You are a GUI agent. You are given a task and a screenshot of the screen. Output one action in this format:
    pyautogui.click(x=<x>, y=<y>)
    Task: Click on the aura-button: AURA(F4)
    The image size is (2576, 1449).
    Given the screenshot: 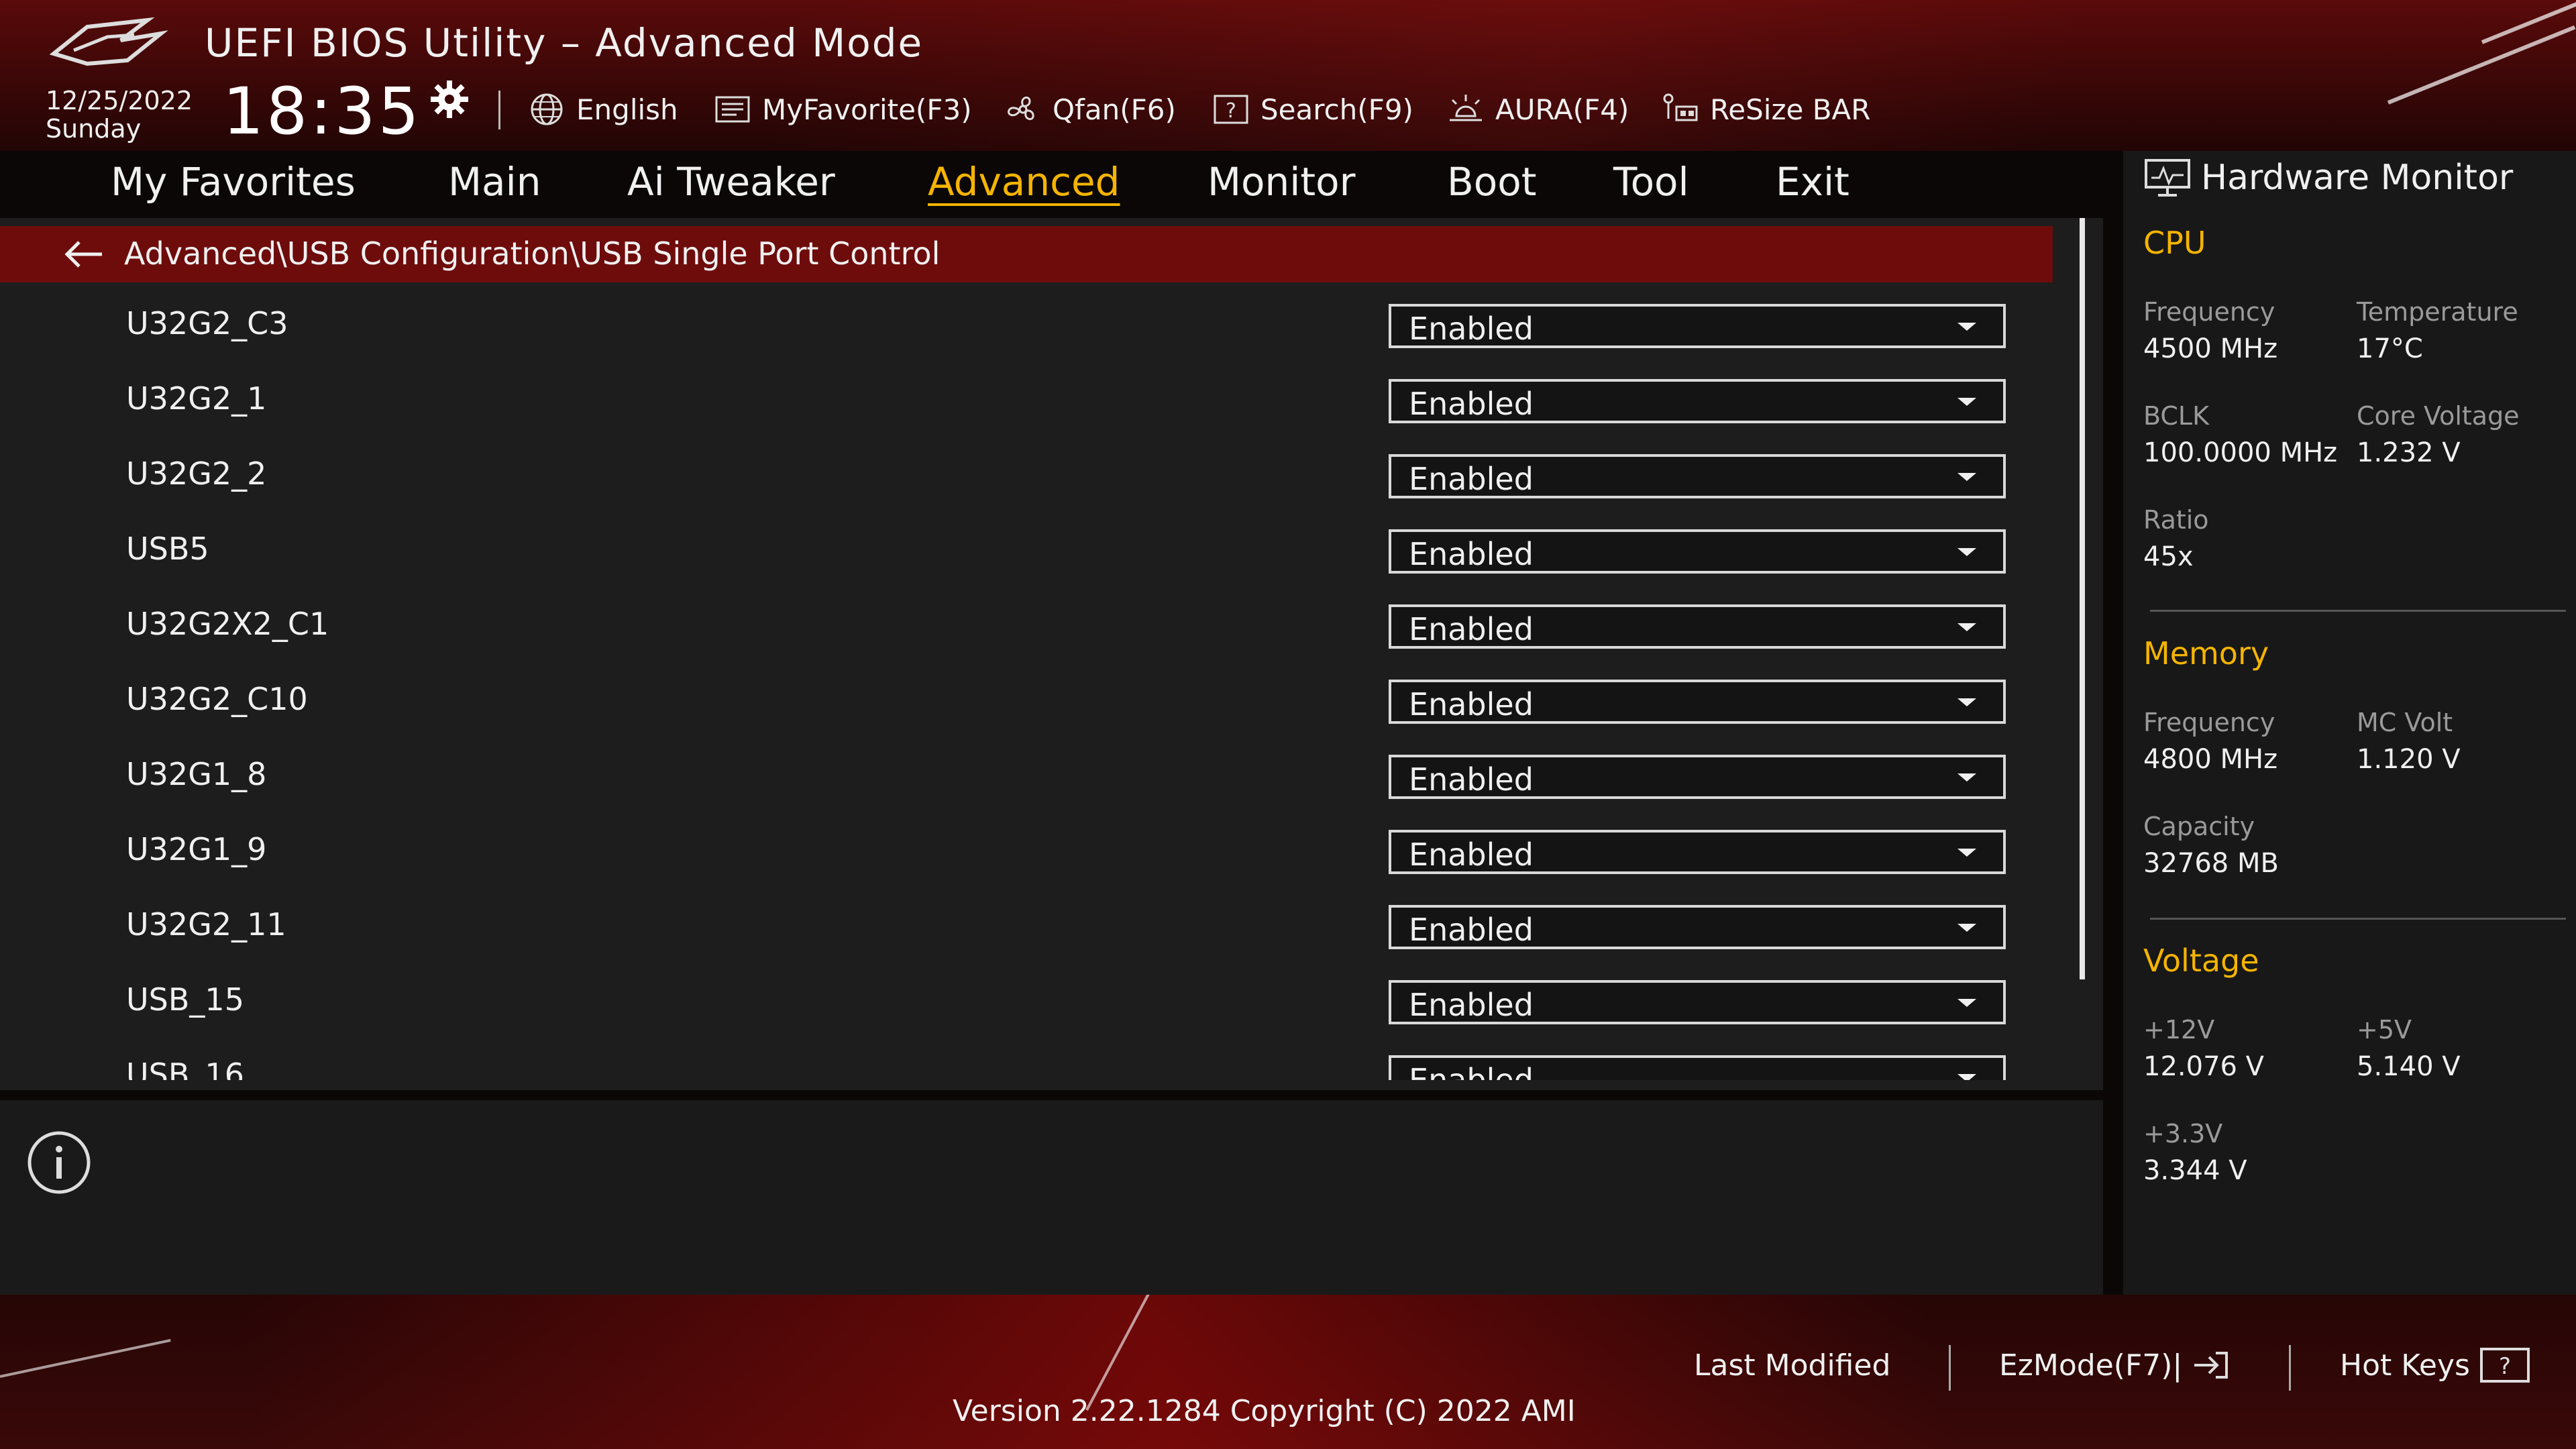 What is the action you would take?
    pyautogui.click(x=1537, y=109)
    